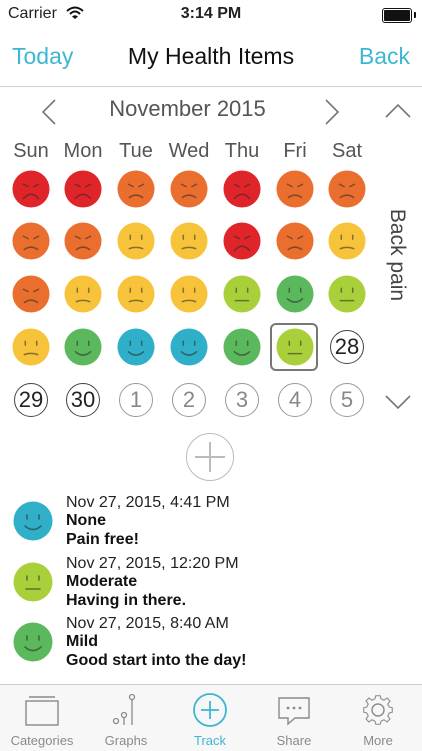 This screenshot has height=751, width=422. I want to click on clock: 3:14 PM, so click(211, 13).